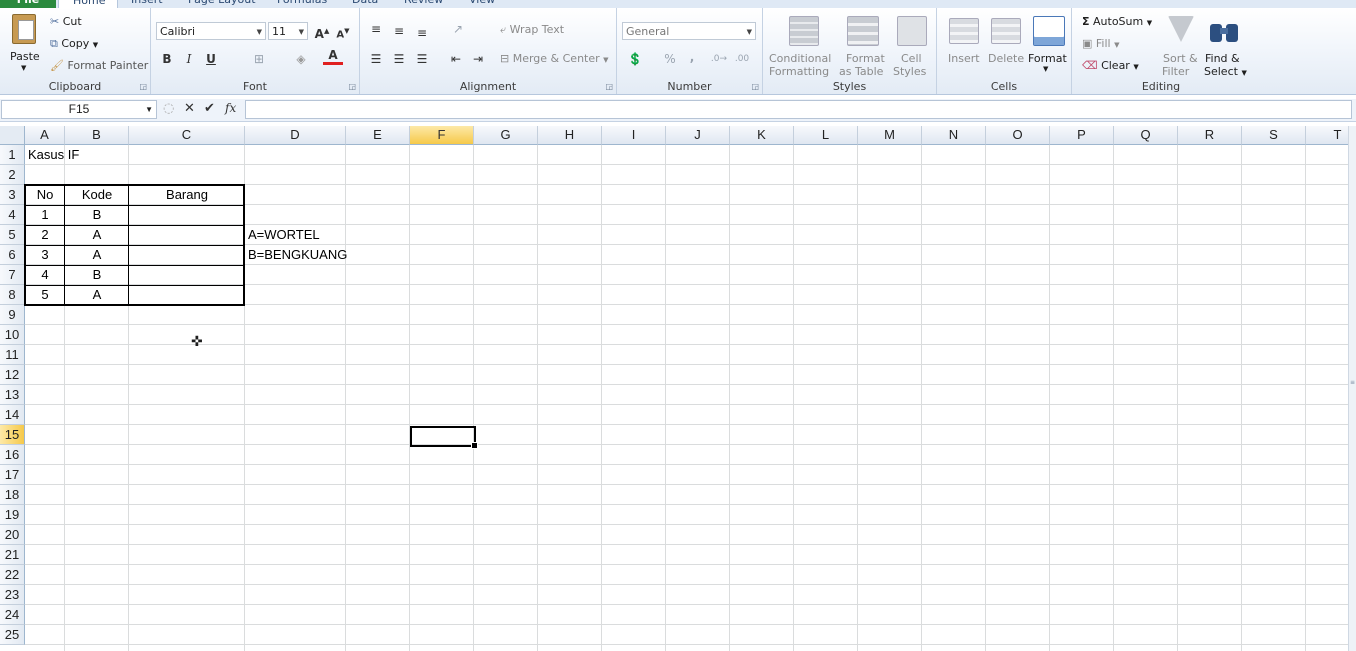  I want to click on align-right-icon: ☰, so click(422, 59).